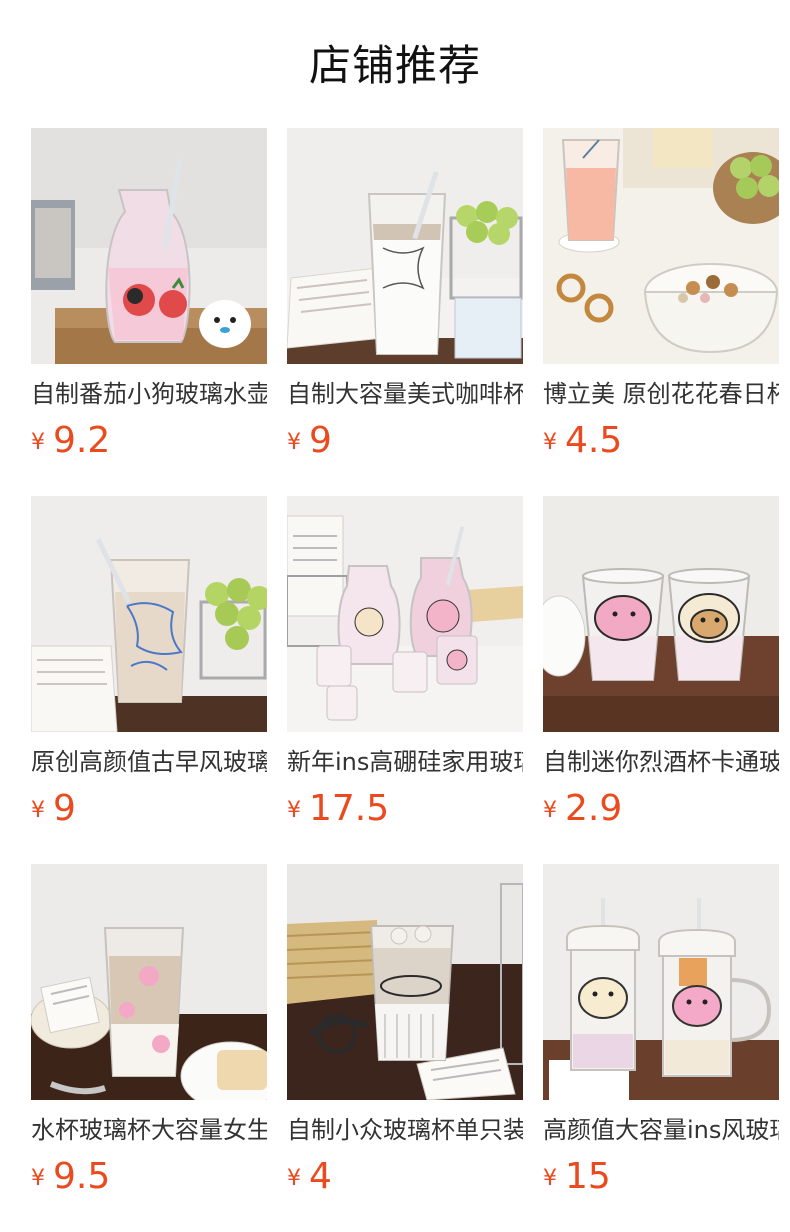 The image size is (790, 1232). I want to click on product-price: ¥4.5, so click(582, 441).